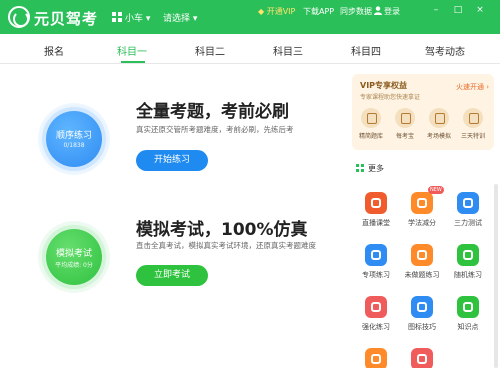 This screenshot has height=368, width=500. Describe the element at coordinates (422, 327) in the screenshot. I see `feature-label: 图标技巧` at that location.